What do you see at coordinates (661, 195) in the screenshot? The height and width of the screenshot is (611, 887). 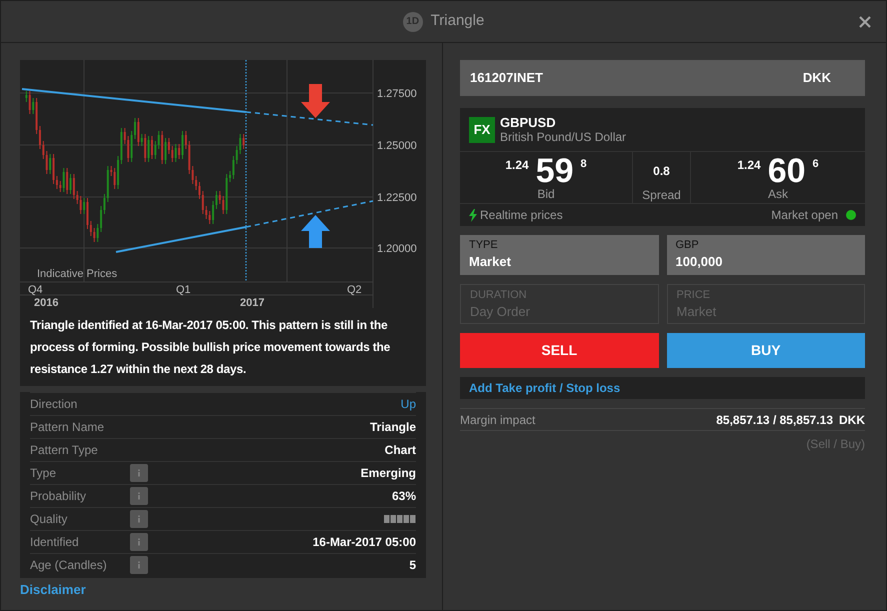 I see `spread-label: Spread` at bounding box center [661, 195].